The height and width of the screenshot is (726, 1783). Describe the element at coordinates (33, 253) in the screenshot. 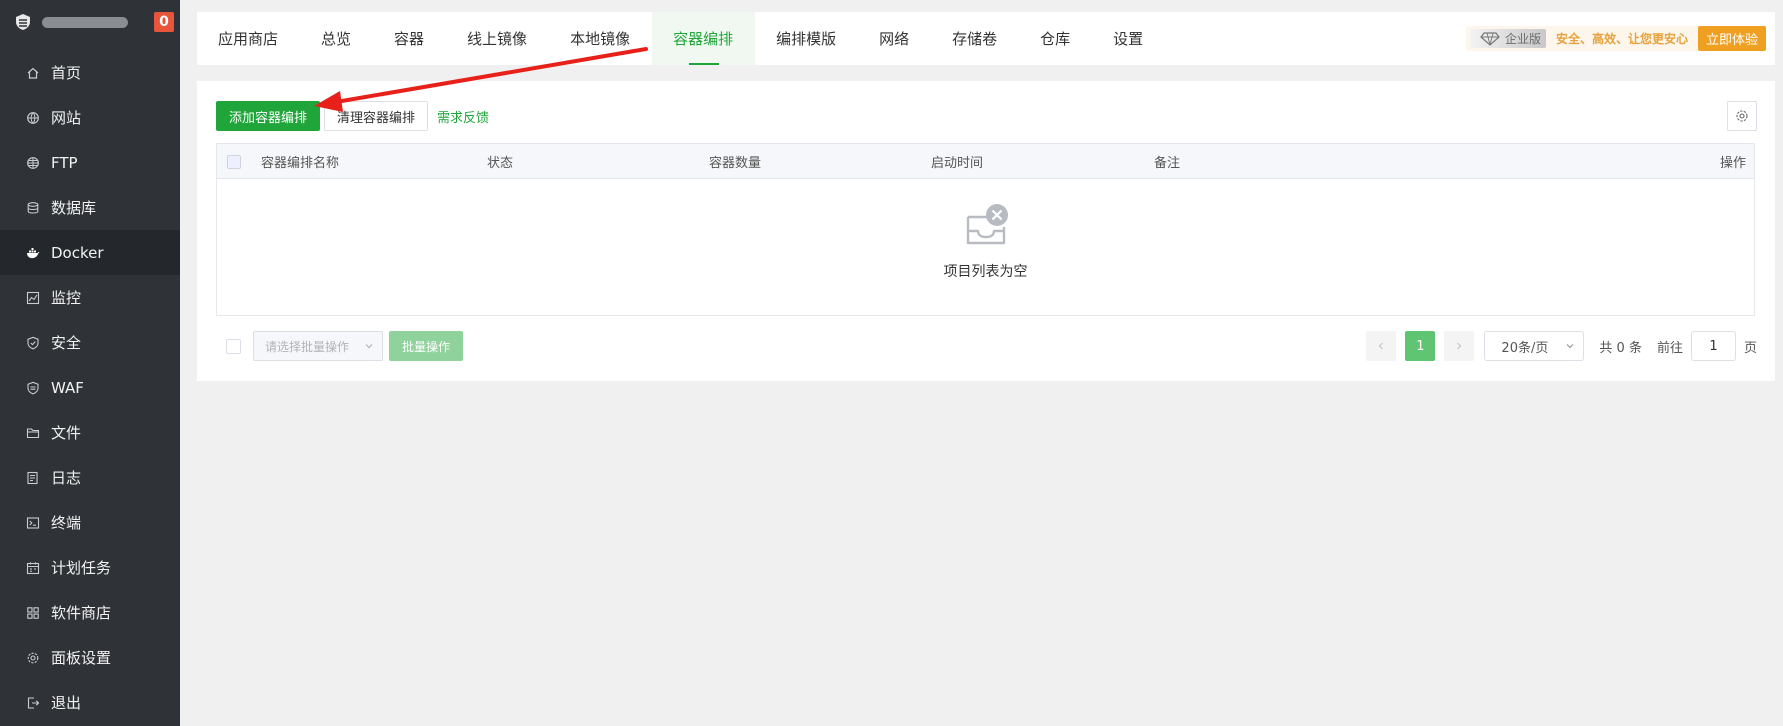

I see `docker-icon` at that location.